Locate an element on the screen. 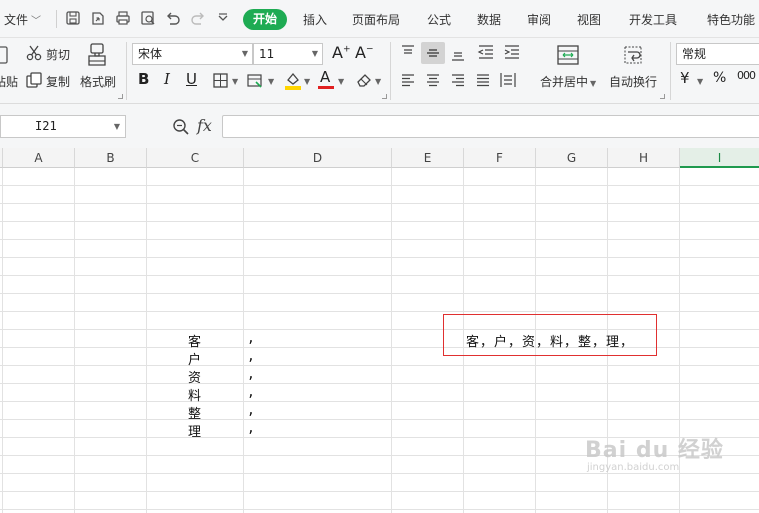 This screenshot has height=513, width=759. column-header-c: C is located at coordinates (195, 158).